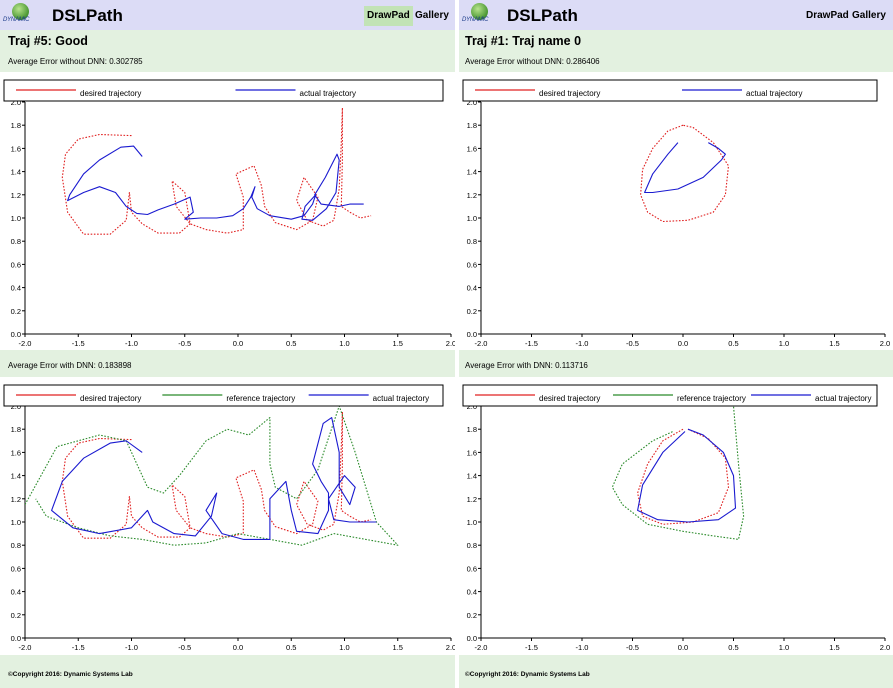 The height and width of the screenshot is (688, 893). What do you see at coordinates (75, 61) in the screenshot?
I see `error-without-dnn: Average Error without DNN: 0.302785` at bounding box center [75, 61].